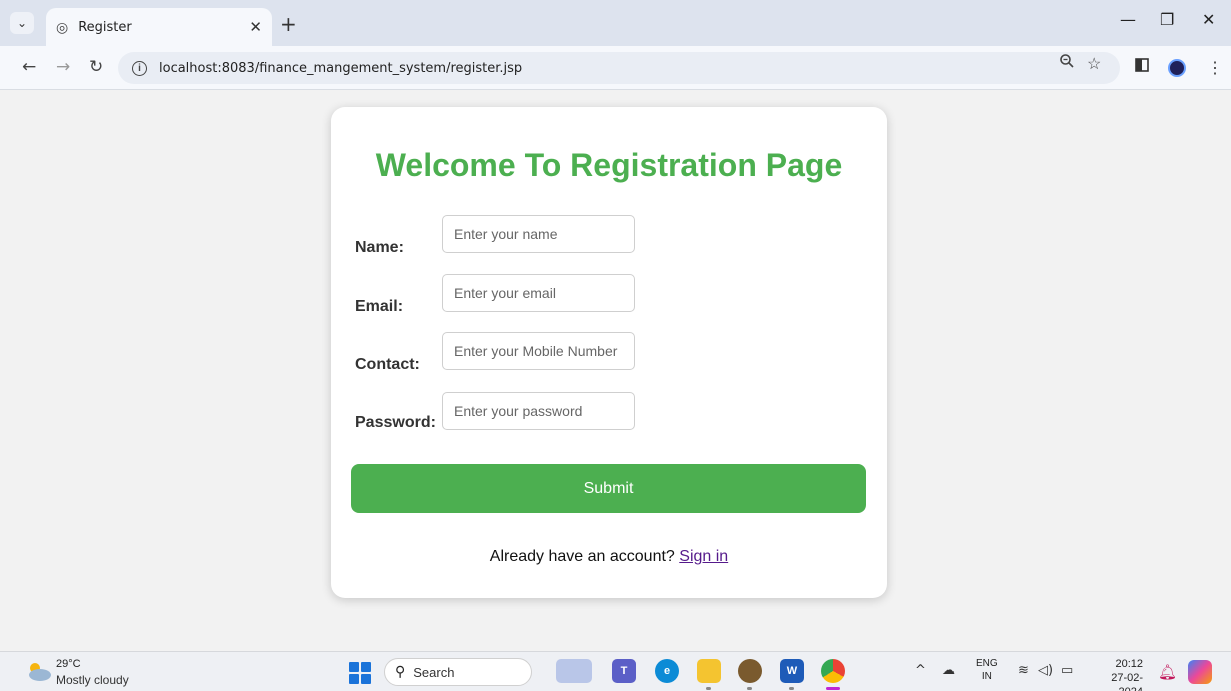 The height and width of the screenshot is (691, 1231). What do you see at coordinates (987, 670) in the screenshot?
I see `language-indicator: ENG IN` at bounding box center [987, 670].